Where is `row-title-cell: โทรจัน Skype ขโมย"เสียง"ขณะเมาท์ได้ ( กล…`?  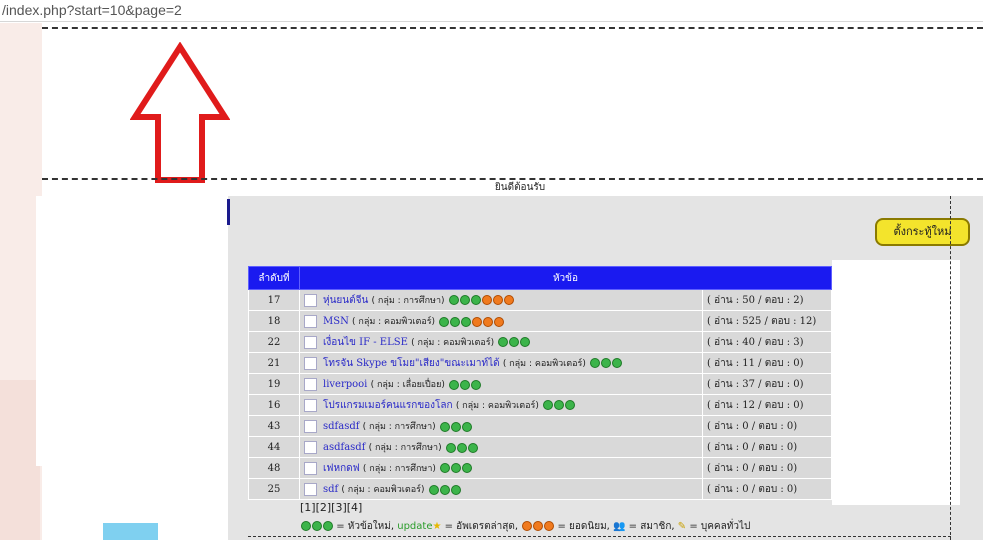
row-title-cell: โทรจัน Skype ขโมย"เสียง"ขณะเมาท์ได้ ( กล… is located at coordinates (501, 363).